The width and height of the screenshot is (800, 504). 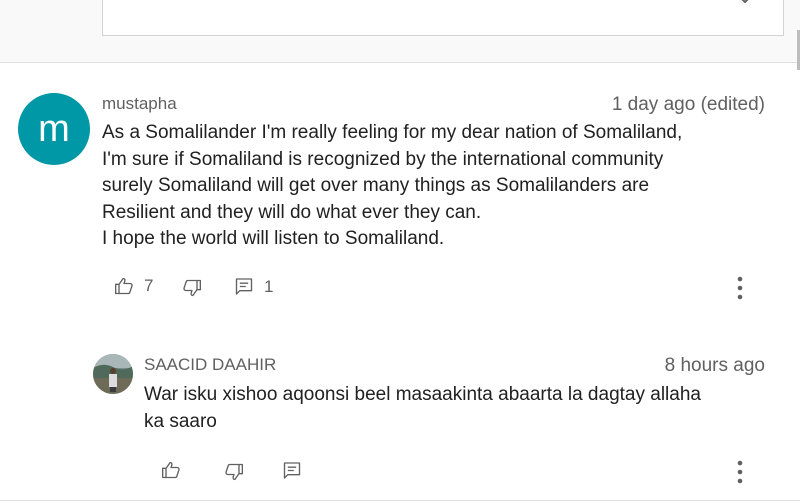 I want to click on reply-timestamp: 8 hours ago, so click(x=715, y=366).